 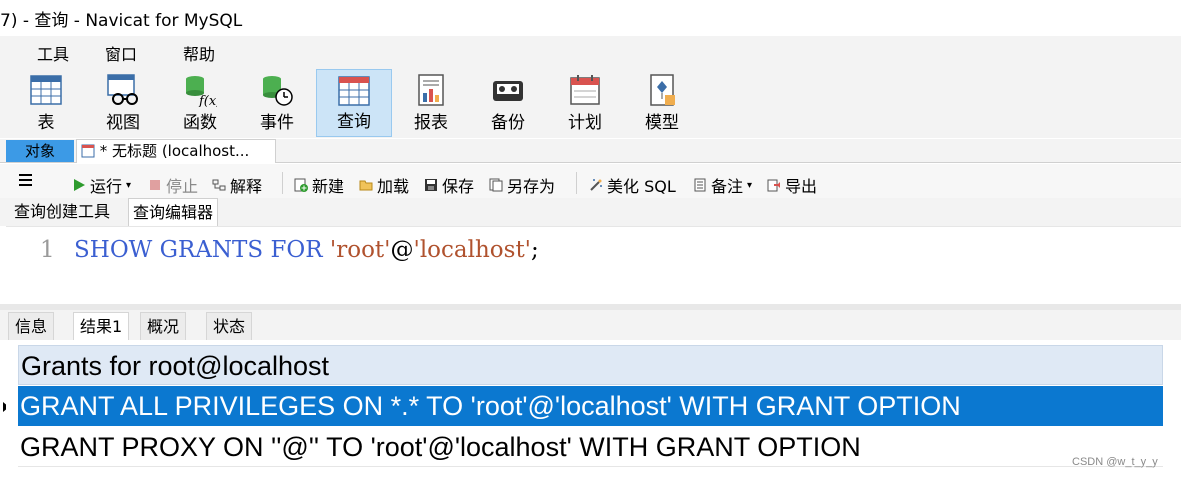 I want to click on run-icon, so click(x=79, y=185).